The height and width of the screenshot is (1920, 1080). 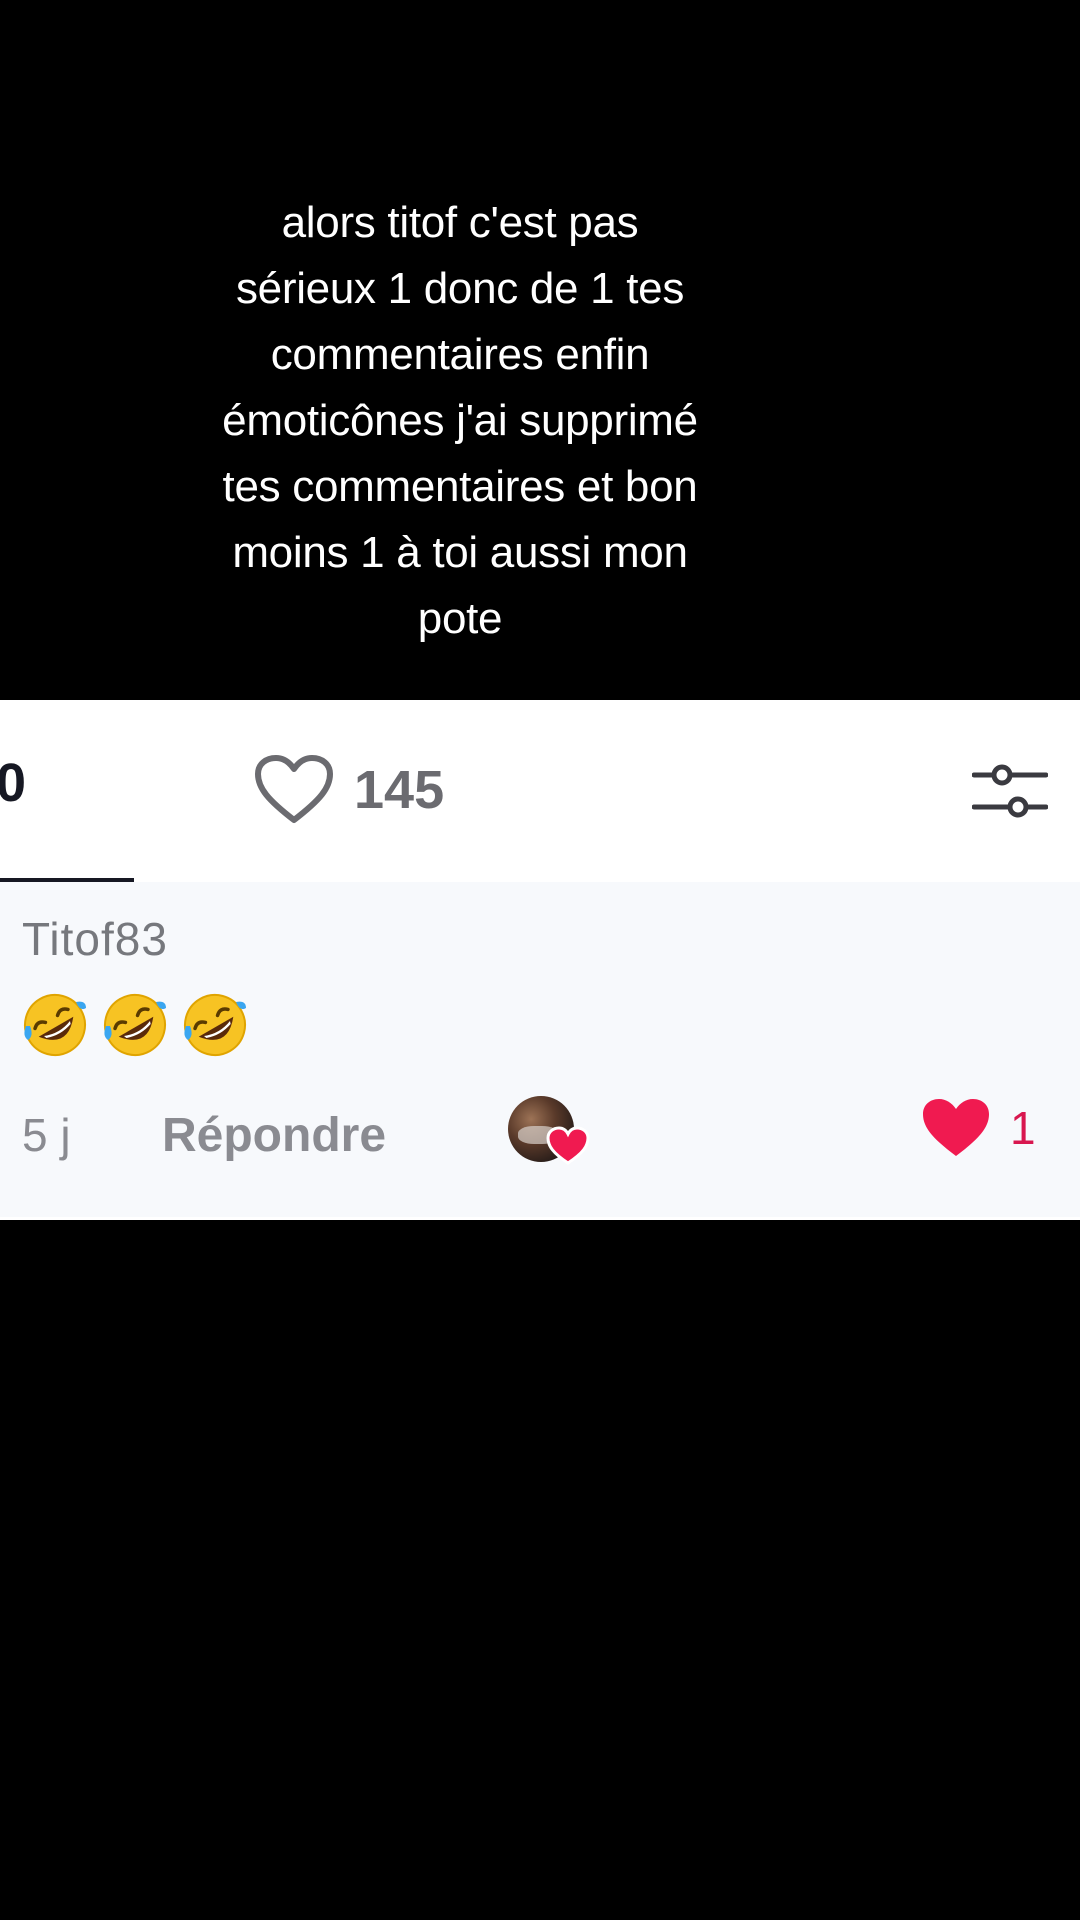 What do you see at coordinates (1010, 791) in the screenshot?
I see `sliders-icon` at bounding box center [1010, 791].